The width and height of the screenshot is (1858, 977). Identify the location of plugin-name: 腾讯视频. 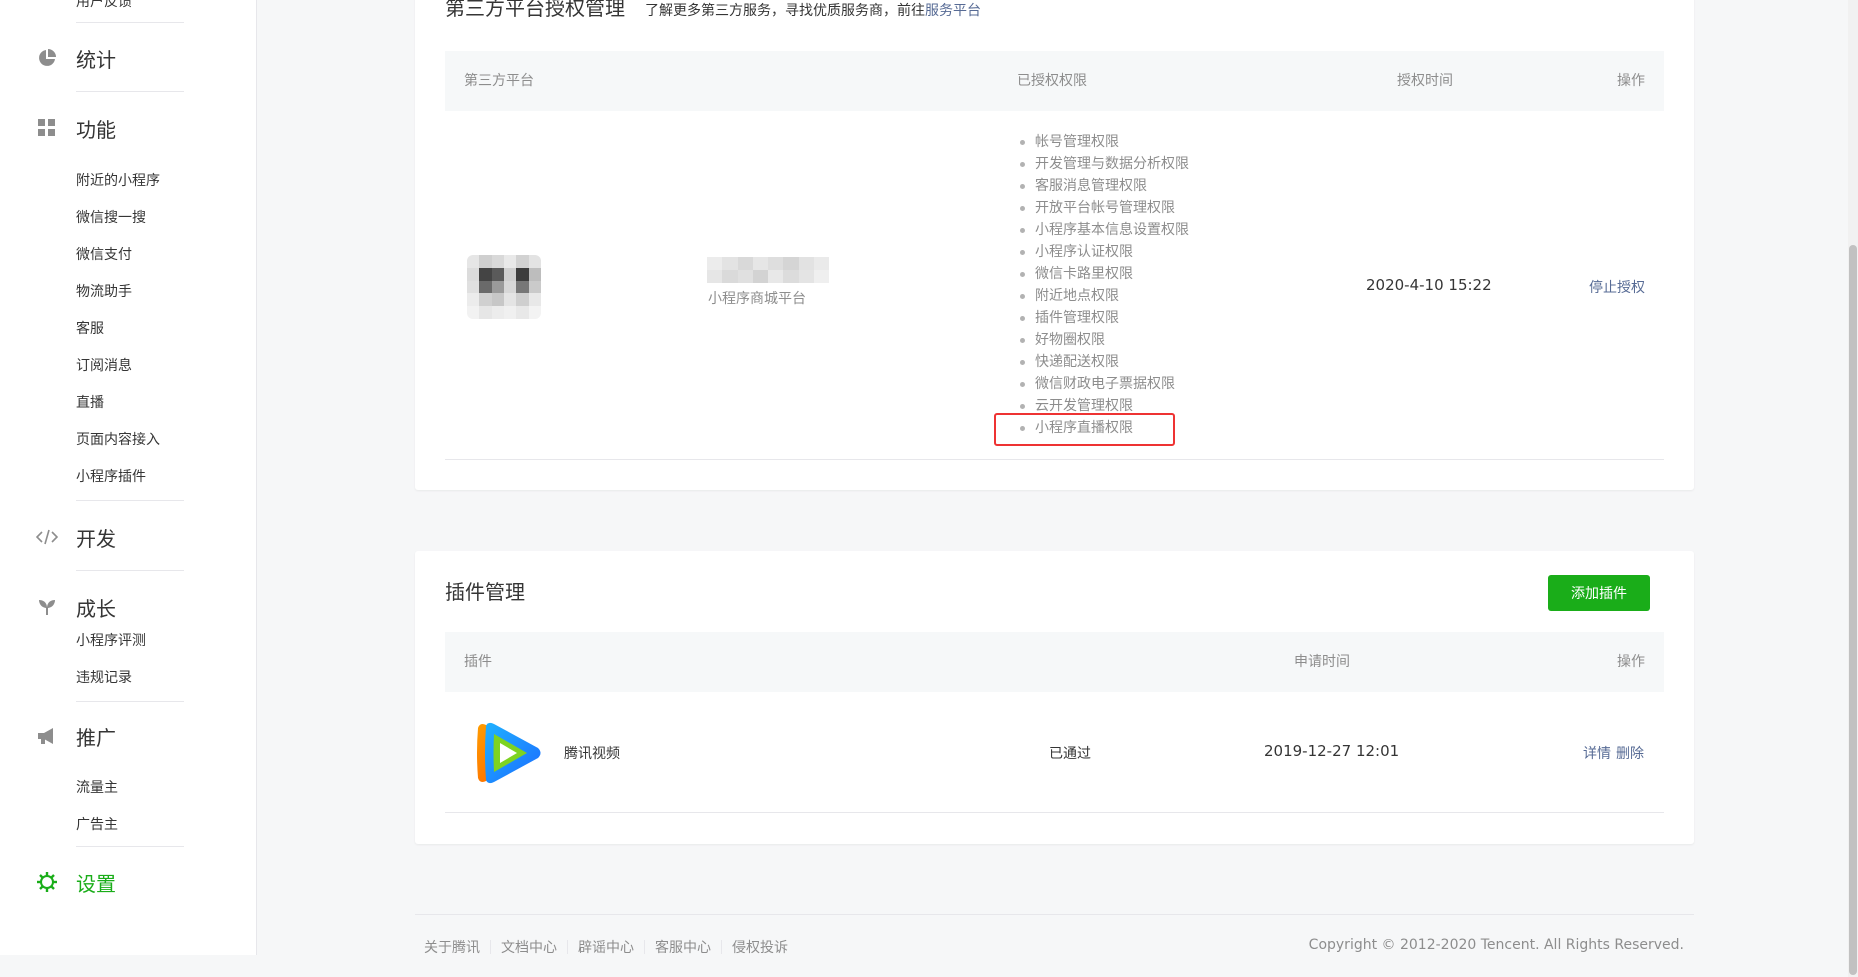
(592, 754).